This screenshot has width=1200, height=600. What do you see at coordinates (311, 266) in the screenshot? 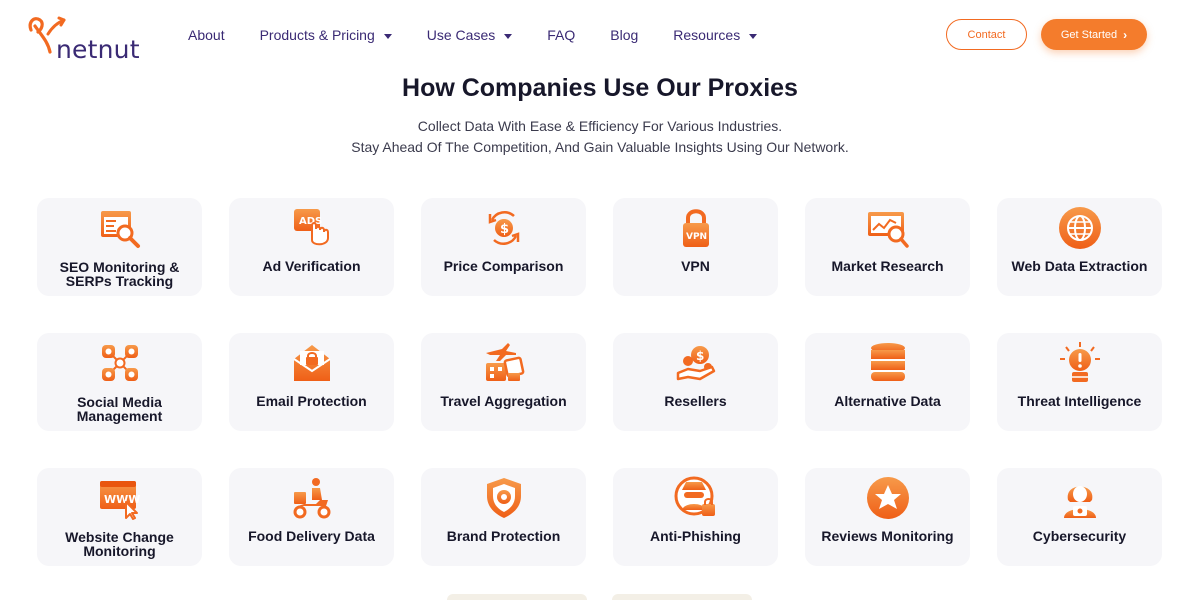
I see `use-case-label: Ad Verification` at bounding box center [311, 266].